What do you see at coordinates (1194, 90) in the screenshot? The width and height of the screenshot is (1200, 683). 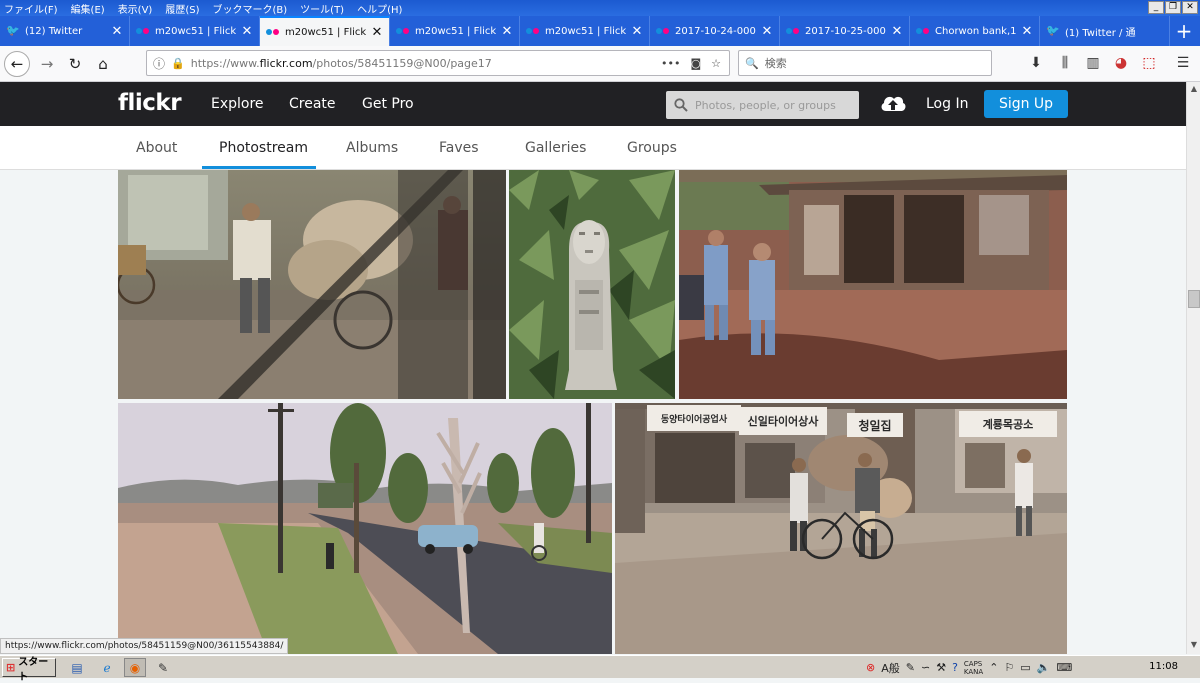 I see `scroll-up-icon: ▲` at bounding box center [1194, 90].